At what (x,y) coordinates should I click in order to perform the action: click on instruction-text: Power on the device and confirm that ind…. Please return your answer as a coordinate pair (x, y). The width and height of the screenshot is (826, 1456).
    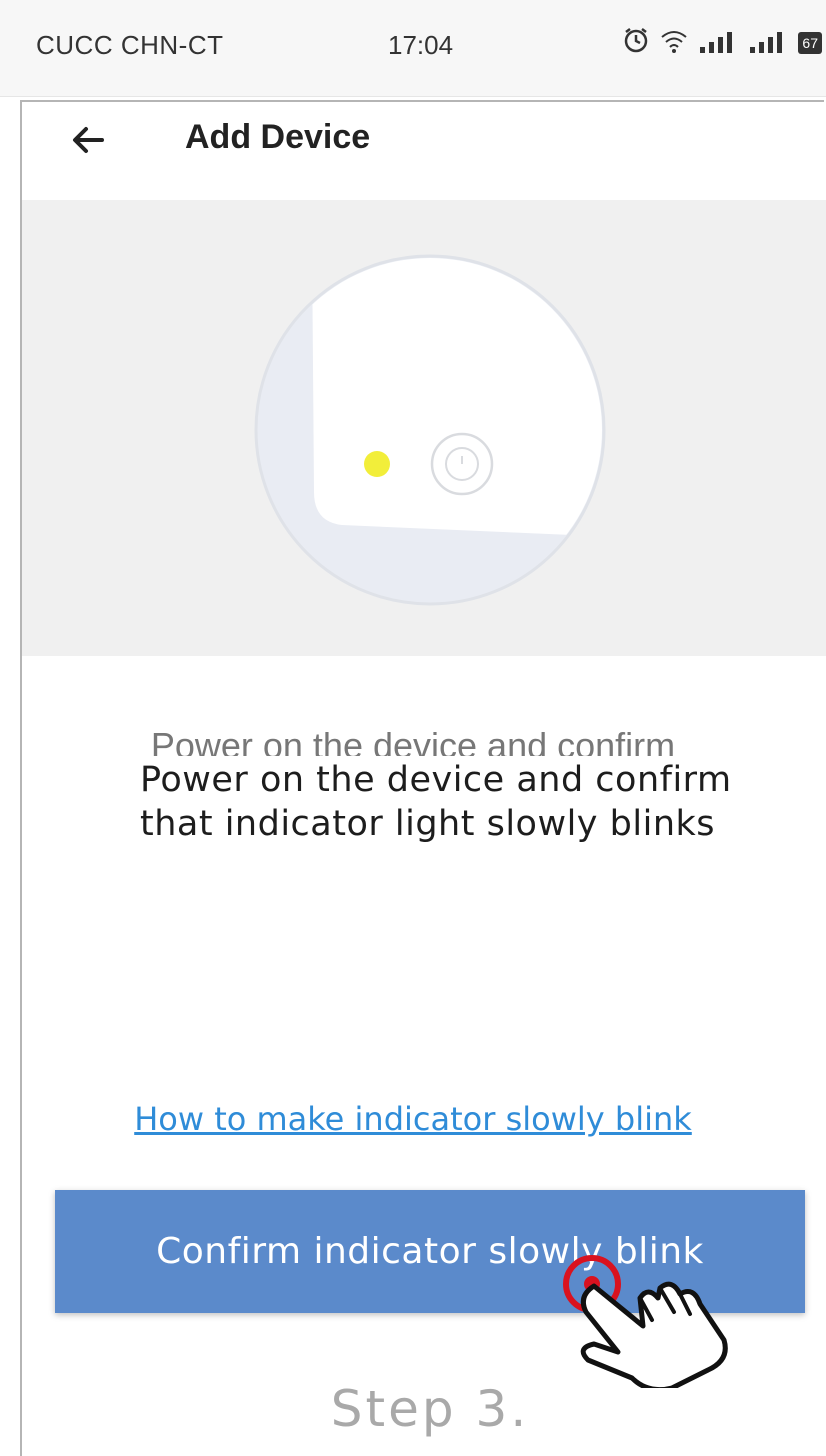
    Looking at the image, I should click on (436, 802).